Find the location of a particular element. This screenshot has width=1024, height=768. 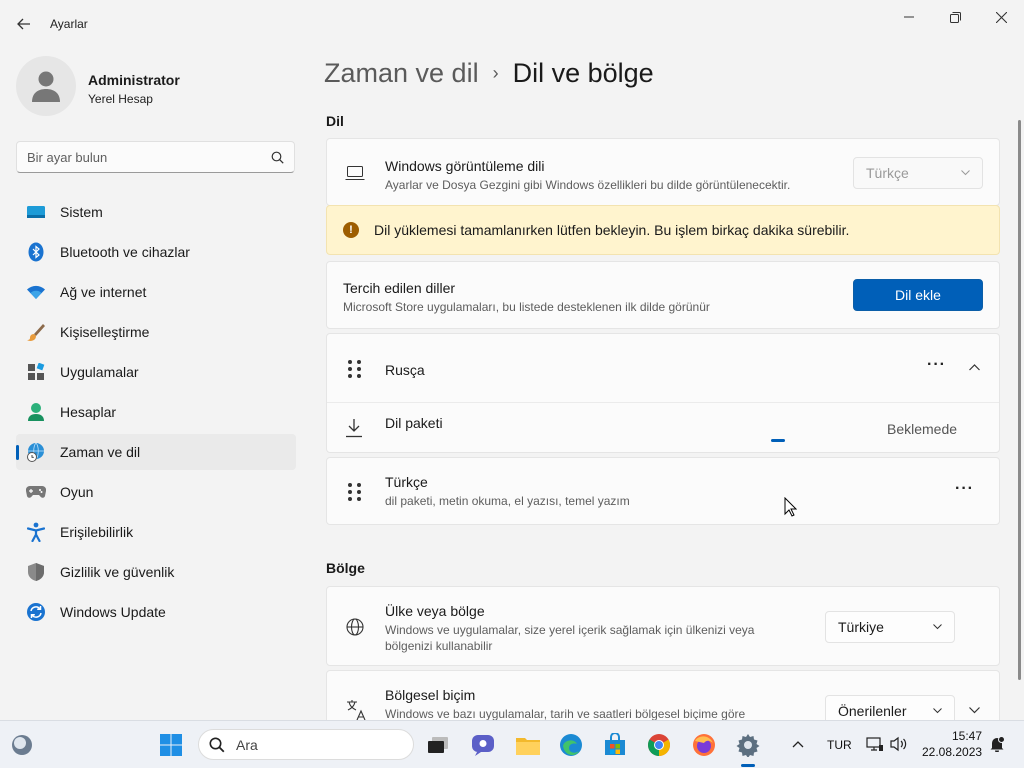

account-type: Yerel Hesap is located at coordinates (120, 99).